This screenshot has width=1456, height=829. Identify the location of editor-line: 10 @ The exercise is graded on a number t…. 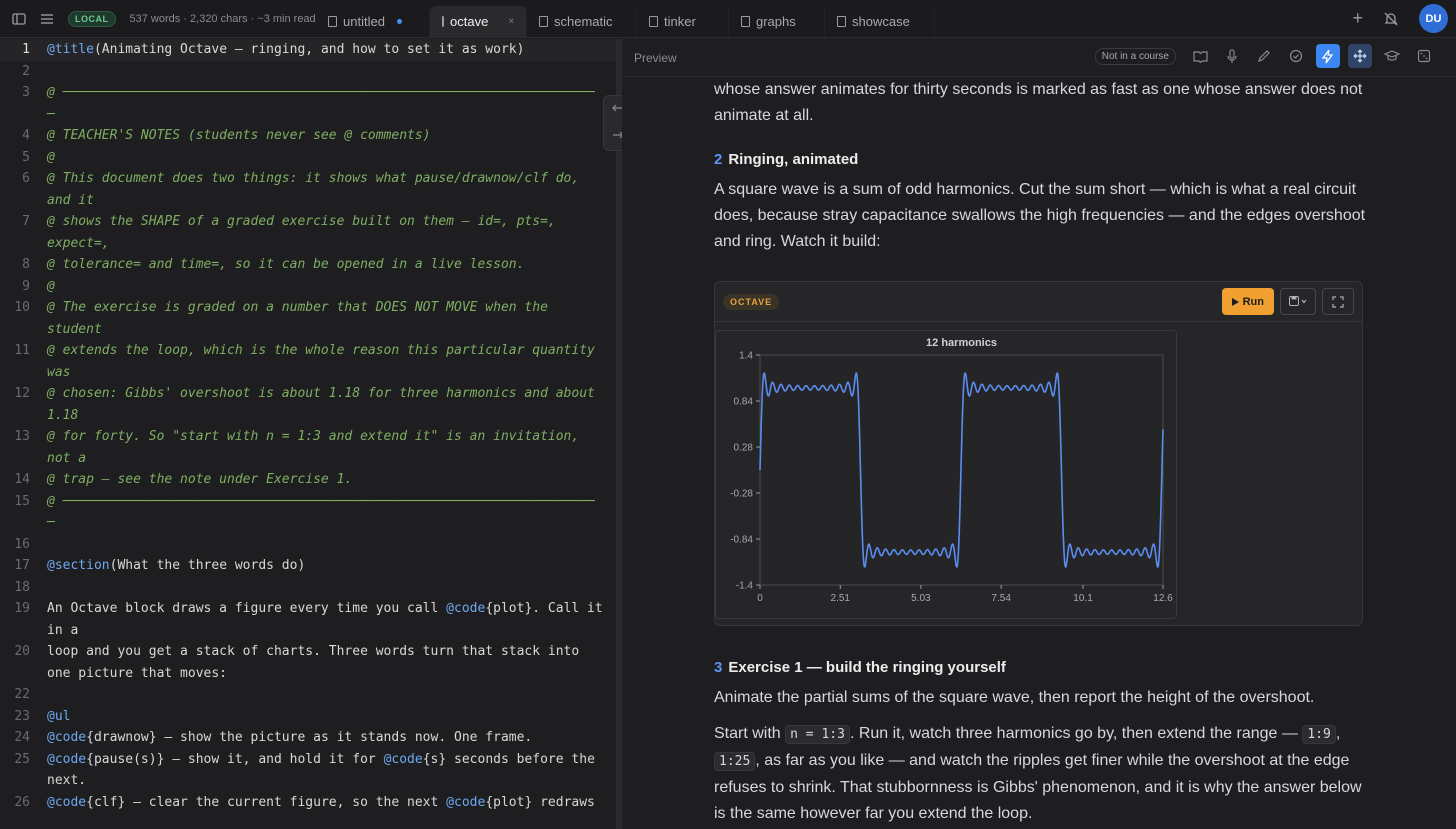
(308, 318).